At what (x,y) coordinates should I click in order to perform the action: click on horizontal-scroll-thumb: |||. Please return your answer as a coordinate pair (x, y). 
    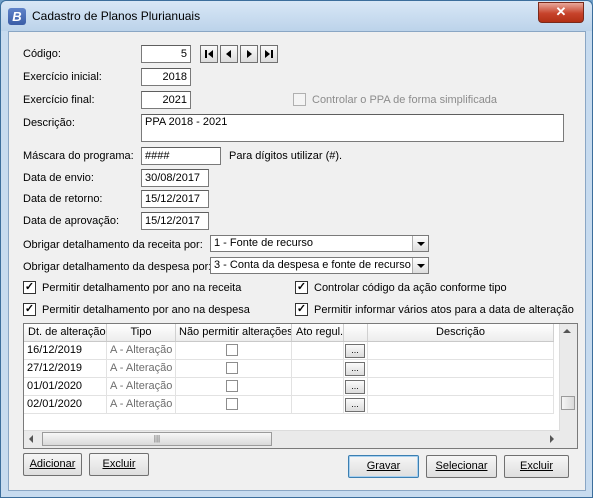
    Looking at the image, I should click on (157, 439).